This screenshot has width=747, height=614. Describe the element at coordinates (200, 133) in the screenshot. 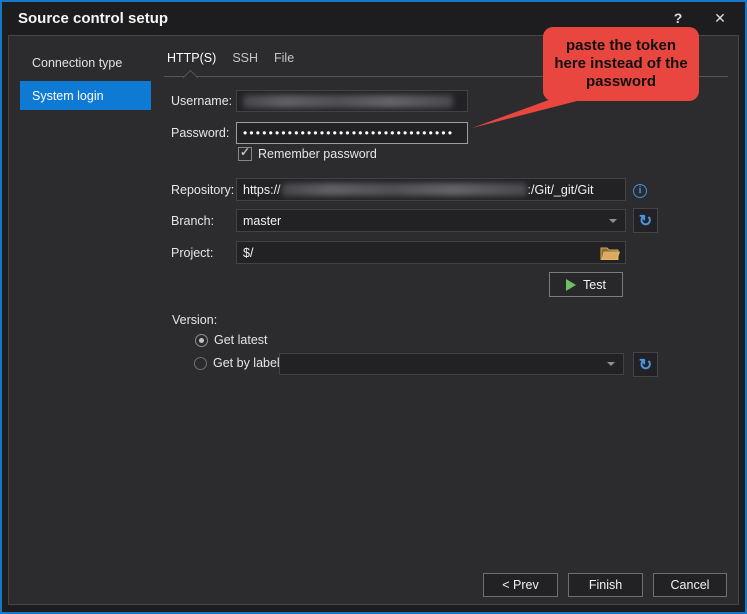

I see `password-label: Password:` at that location.